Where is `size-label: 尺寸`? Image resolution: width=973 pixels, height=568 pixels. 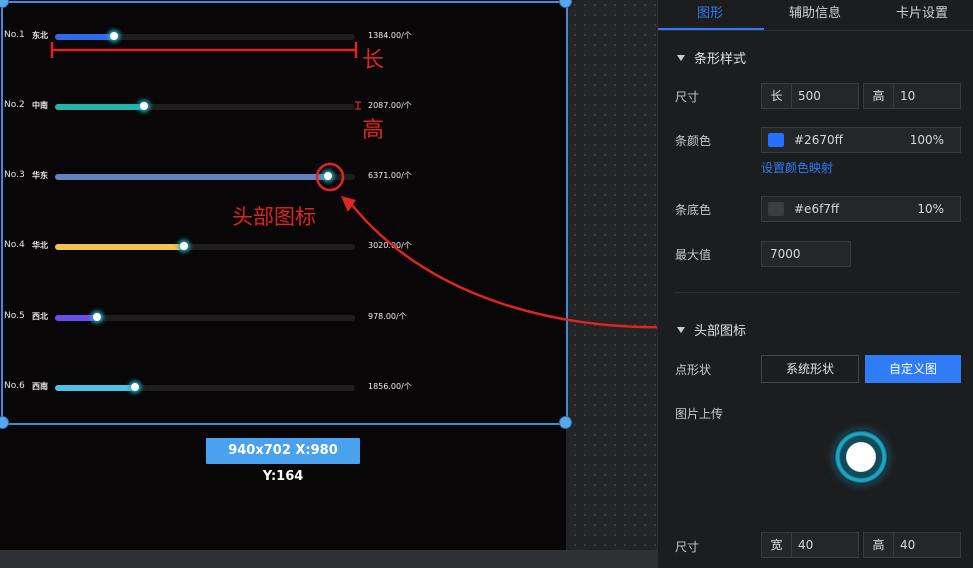
size-label: 尺寸 is located at coordinates (687, 97).